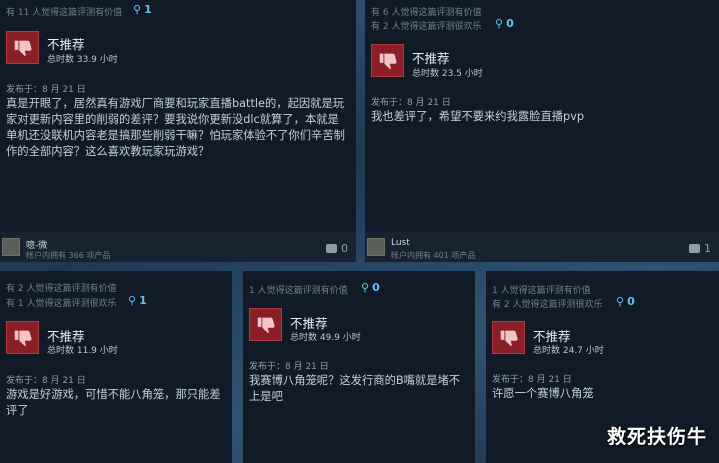  Describe the element at coordinates (68, 255) in the screenshot. I see `products-owned: 帐户内拥有 366 项产品` at that location.